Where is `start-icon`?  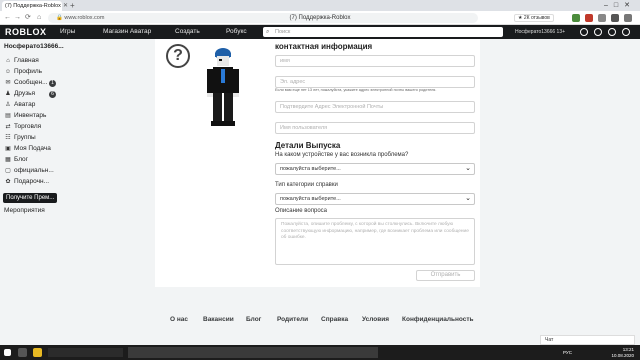
start-icon is located at coordinates (7, 352).